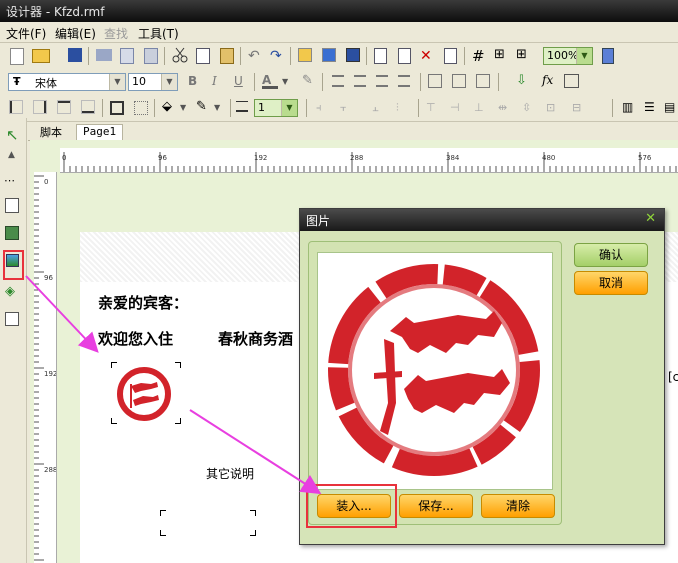 This screenshot has width=678, height=563. Describe the element at coordinates (459, 81) in the screenshot. I see `valign-middle-icon` at that location.